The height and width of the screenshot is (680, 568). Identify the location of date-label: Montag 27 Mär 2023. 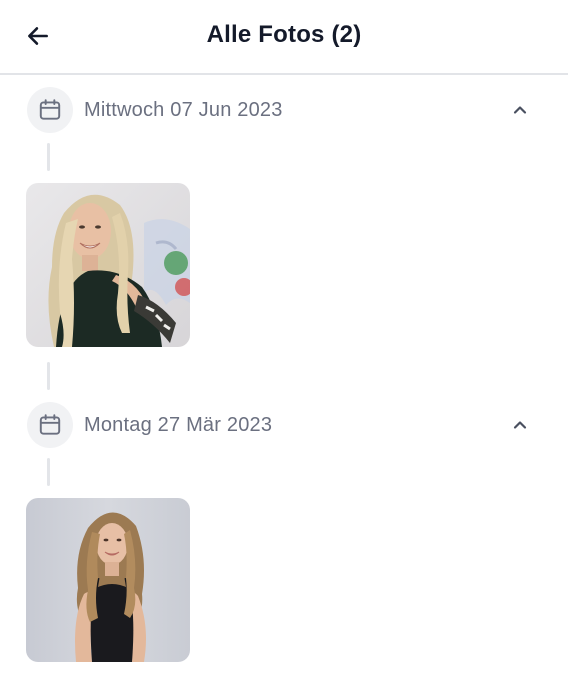
(178, 425).